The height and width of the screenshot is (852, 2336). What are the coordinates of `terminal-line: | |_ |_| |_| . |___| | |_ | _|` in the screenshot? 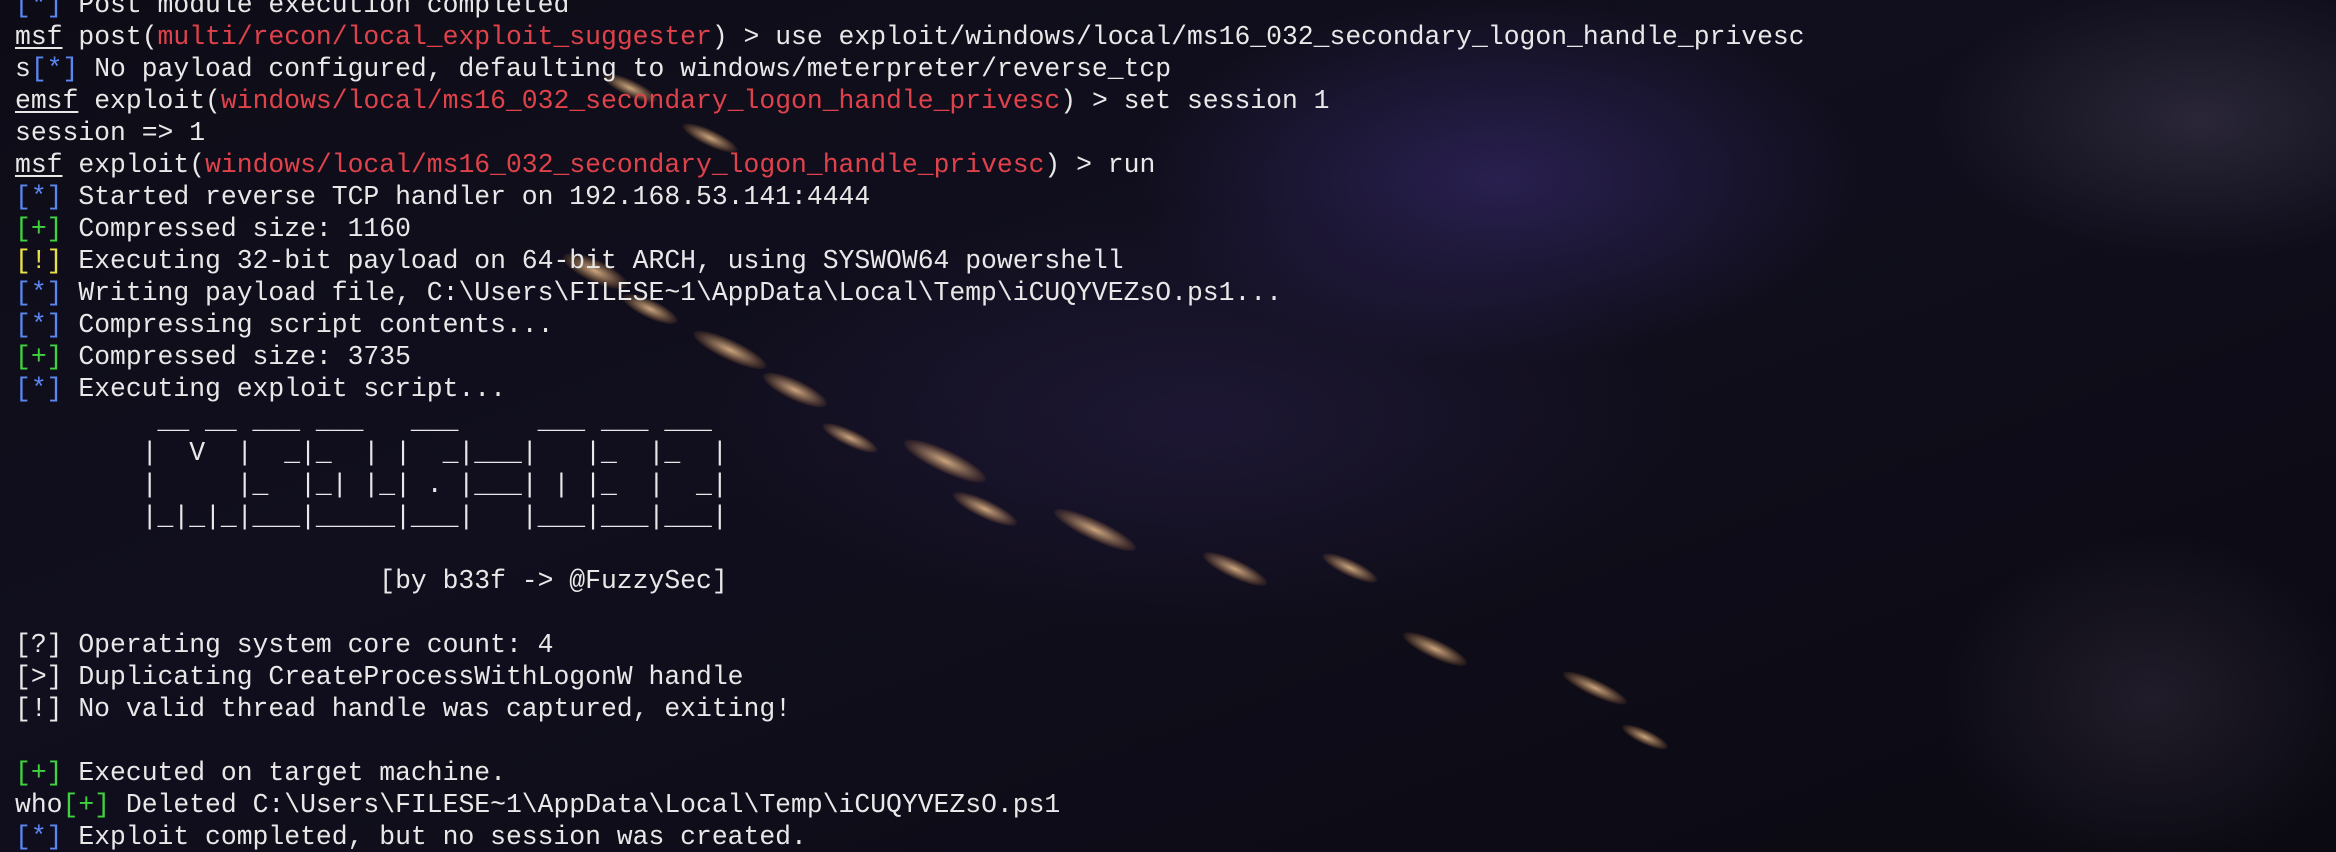 It's located at (917, 485).